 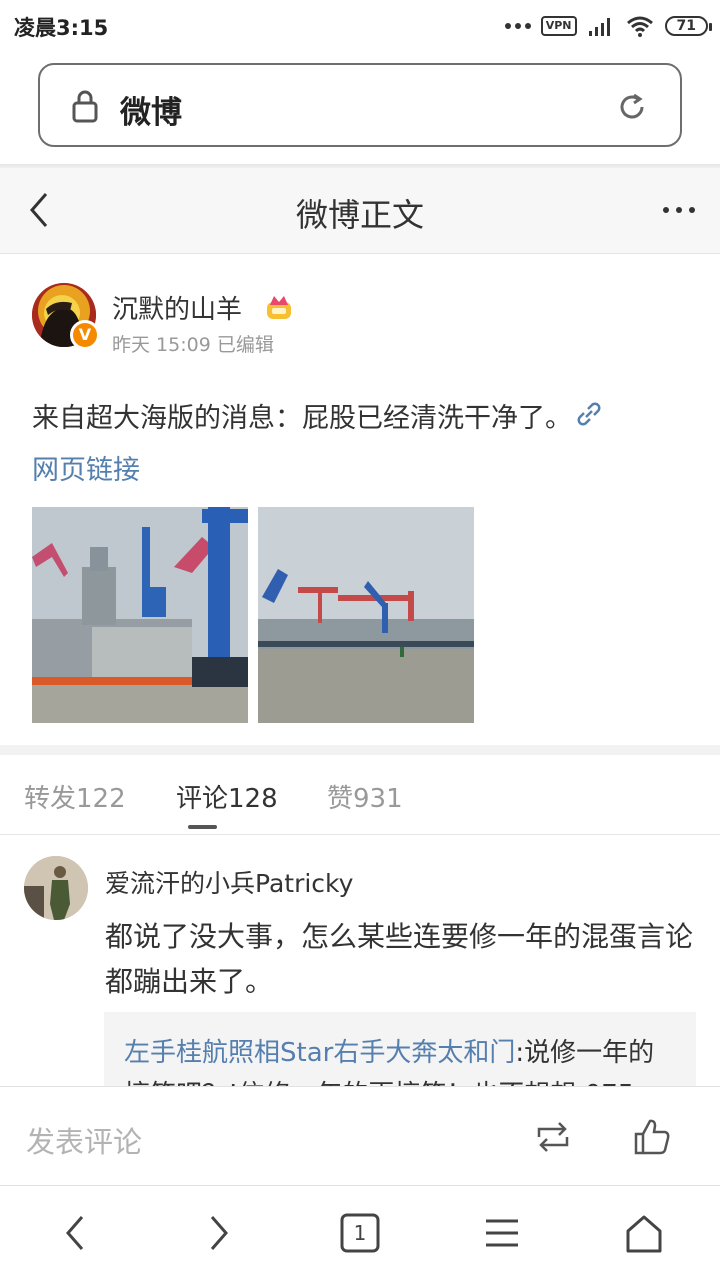 I want to click on interaction-tabs: 转发122 评论128 赞931, so click(x=360, y=795).